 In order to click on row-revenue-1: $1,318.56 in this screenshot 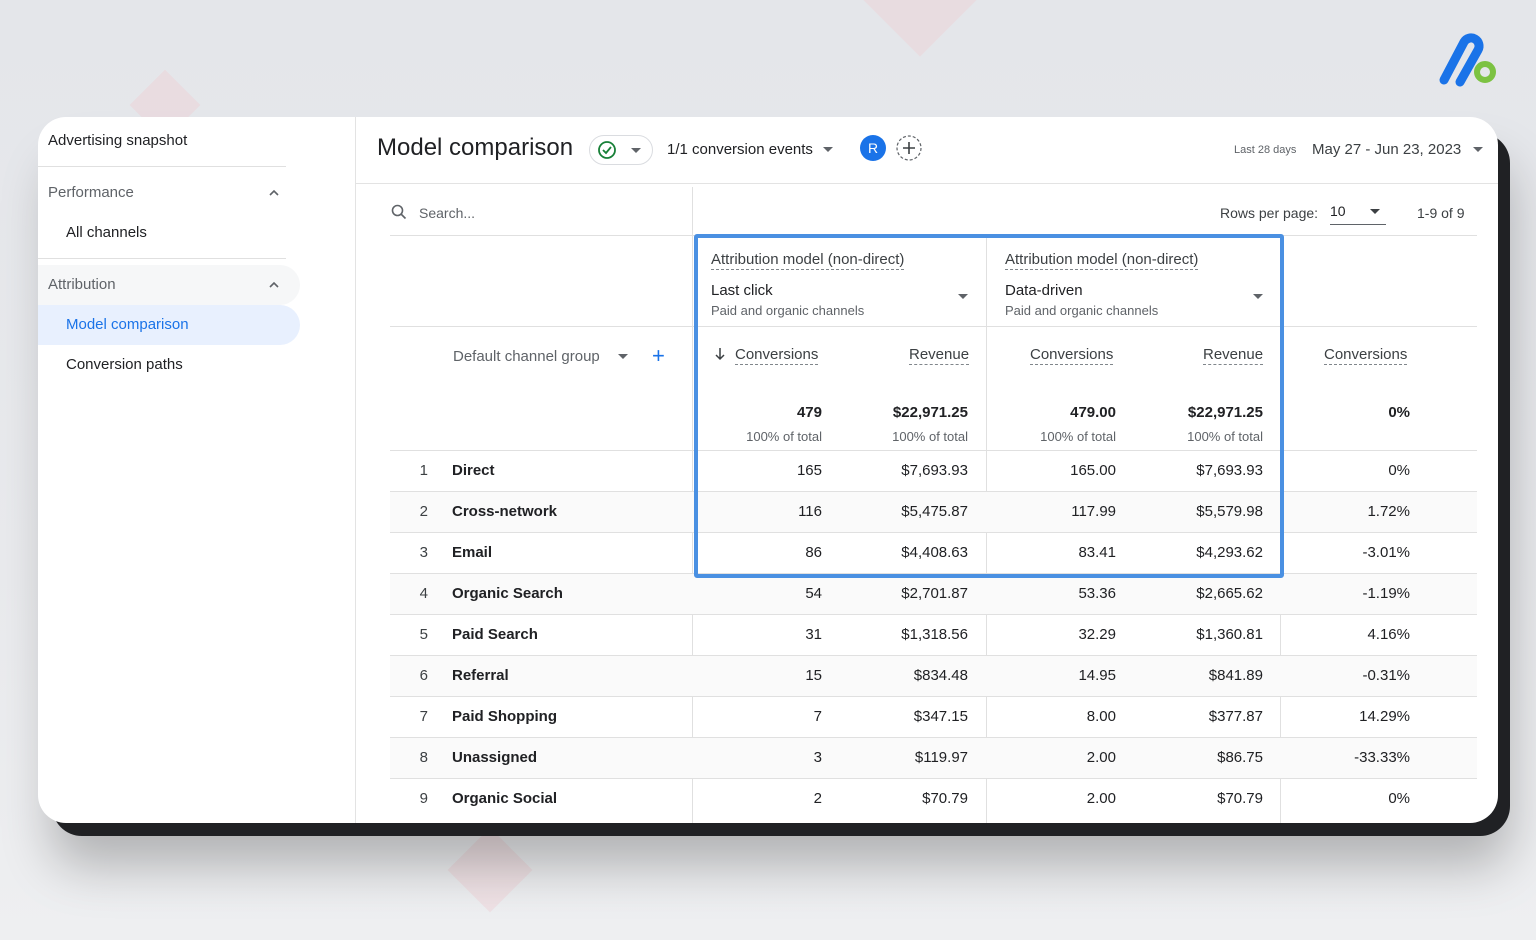, I will do `click(934, 634)`.